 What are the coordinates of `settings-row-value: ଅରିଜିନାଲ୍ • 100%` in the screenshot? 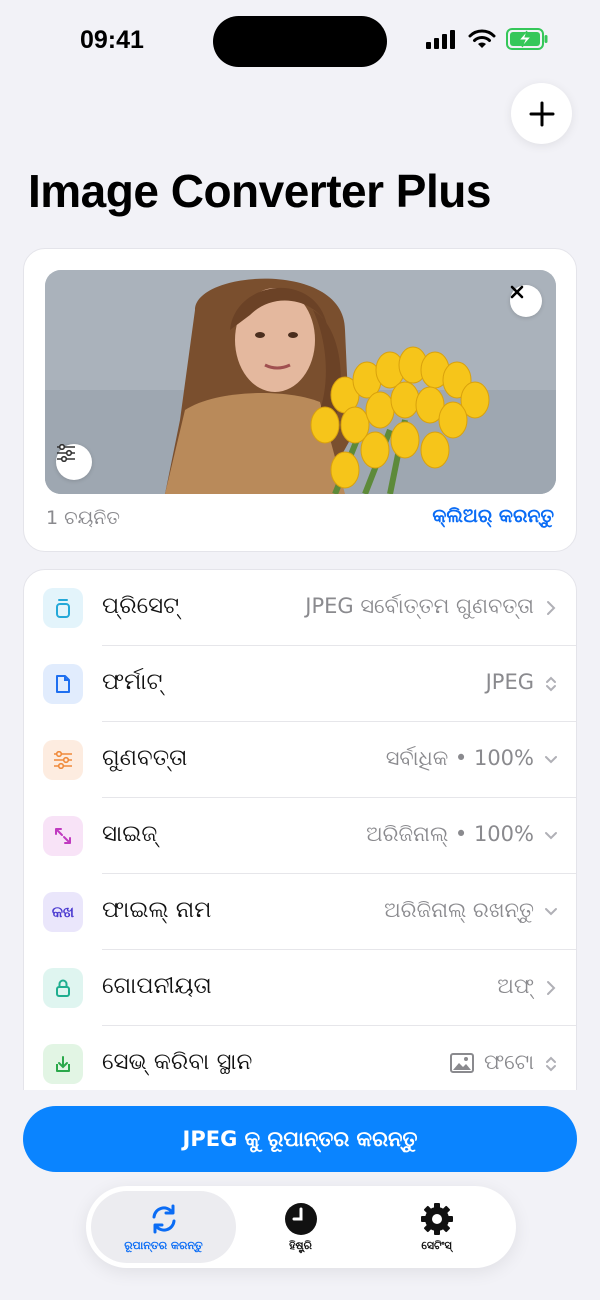 It's located at (450, 834).